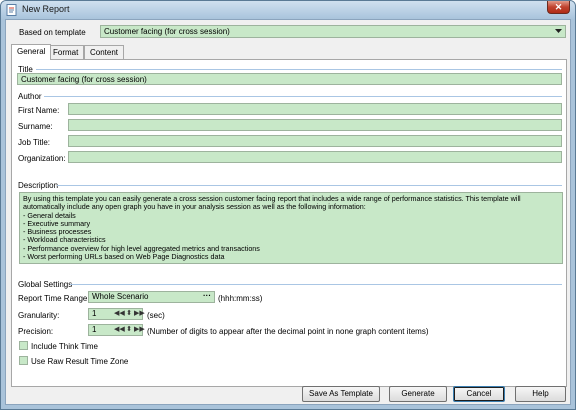  I want to click on tab-format: Format, so click(66, 52).